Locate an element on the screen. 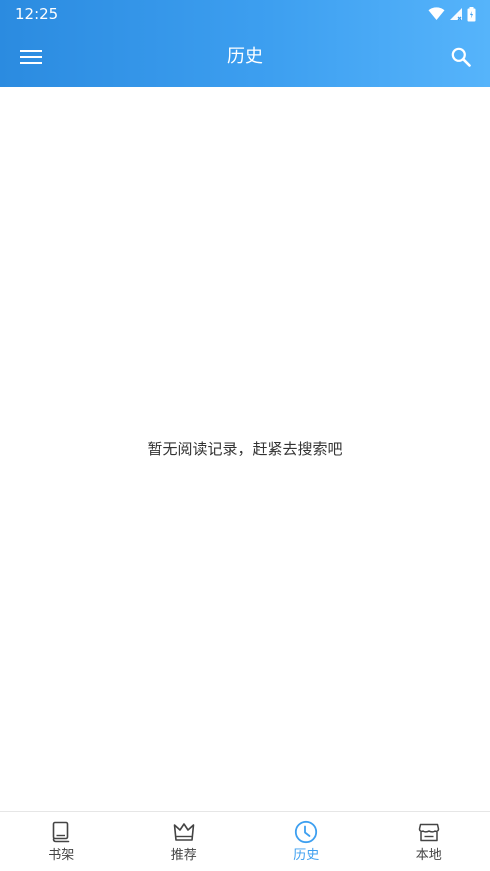 Image resolution: width=490 pixels, height=871 pixels. book-icon is located at coordinates (61, 832).